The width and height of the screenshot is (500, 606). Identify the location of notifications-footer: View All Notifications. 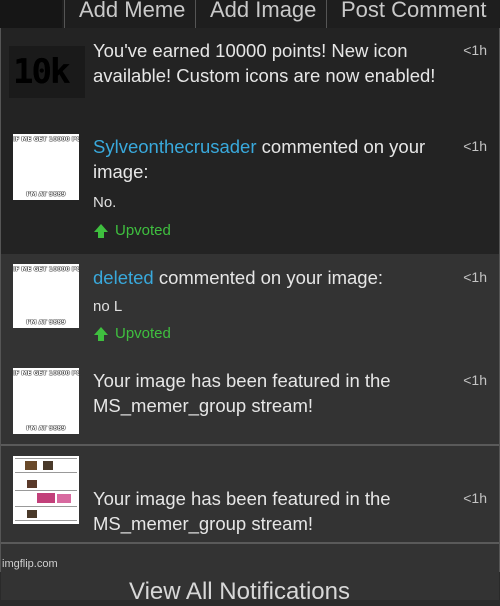
(250, 576).